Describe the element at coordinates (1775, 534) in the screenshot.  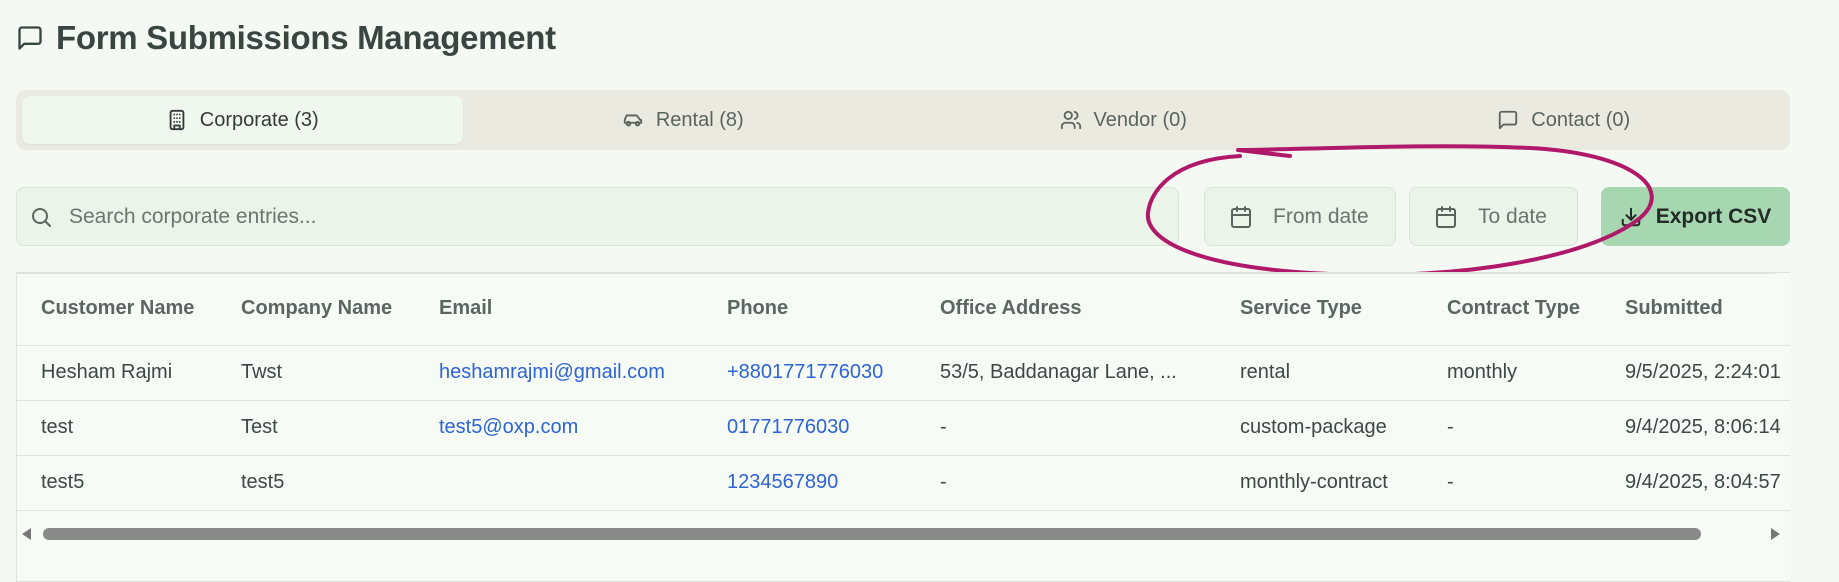
I see `scroll-right-arrow-icon` at that location.